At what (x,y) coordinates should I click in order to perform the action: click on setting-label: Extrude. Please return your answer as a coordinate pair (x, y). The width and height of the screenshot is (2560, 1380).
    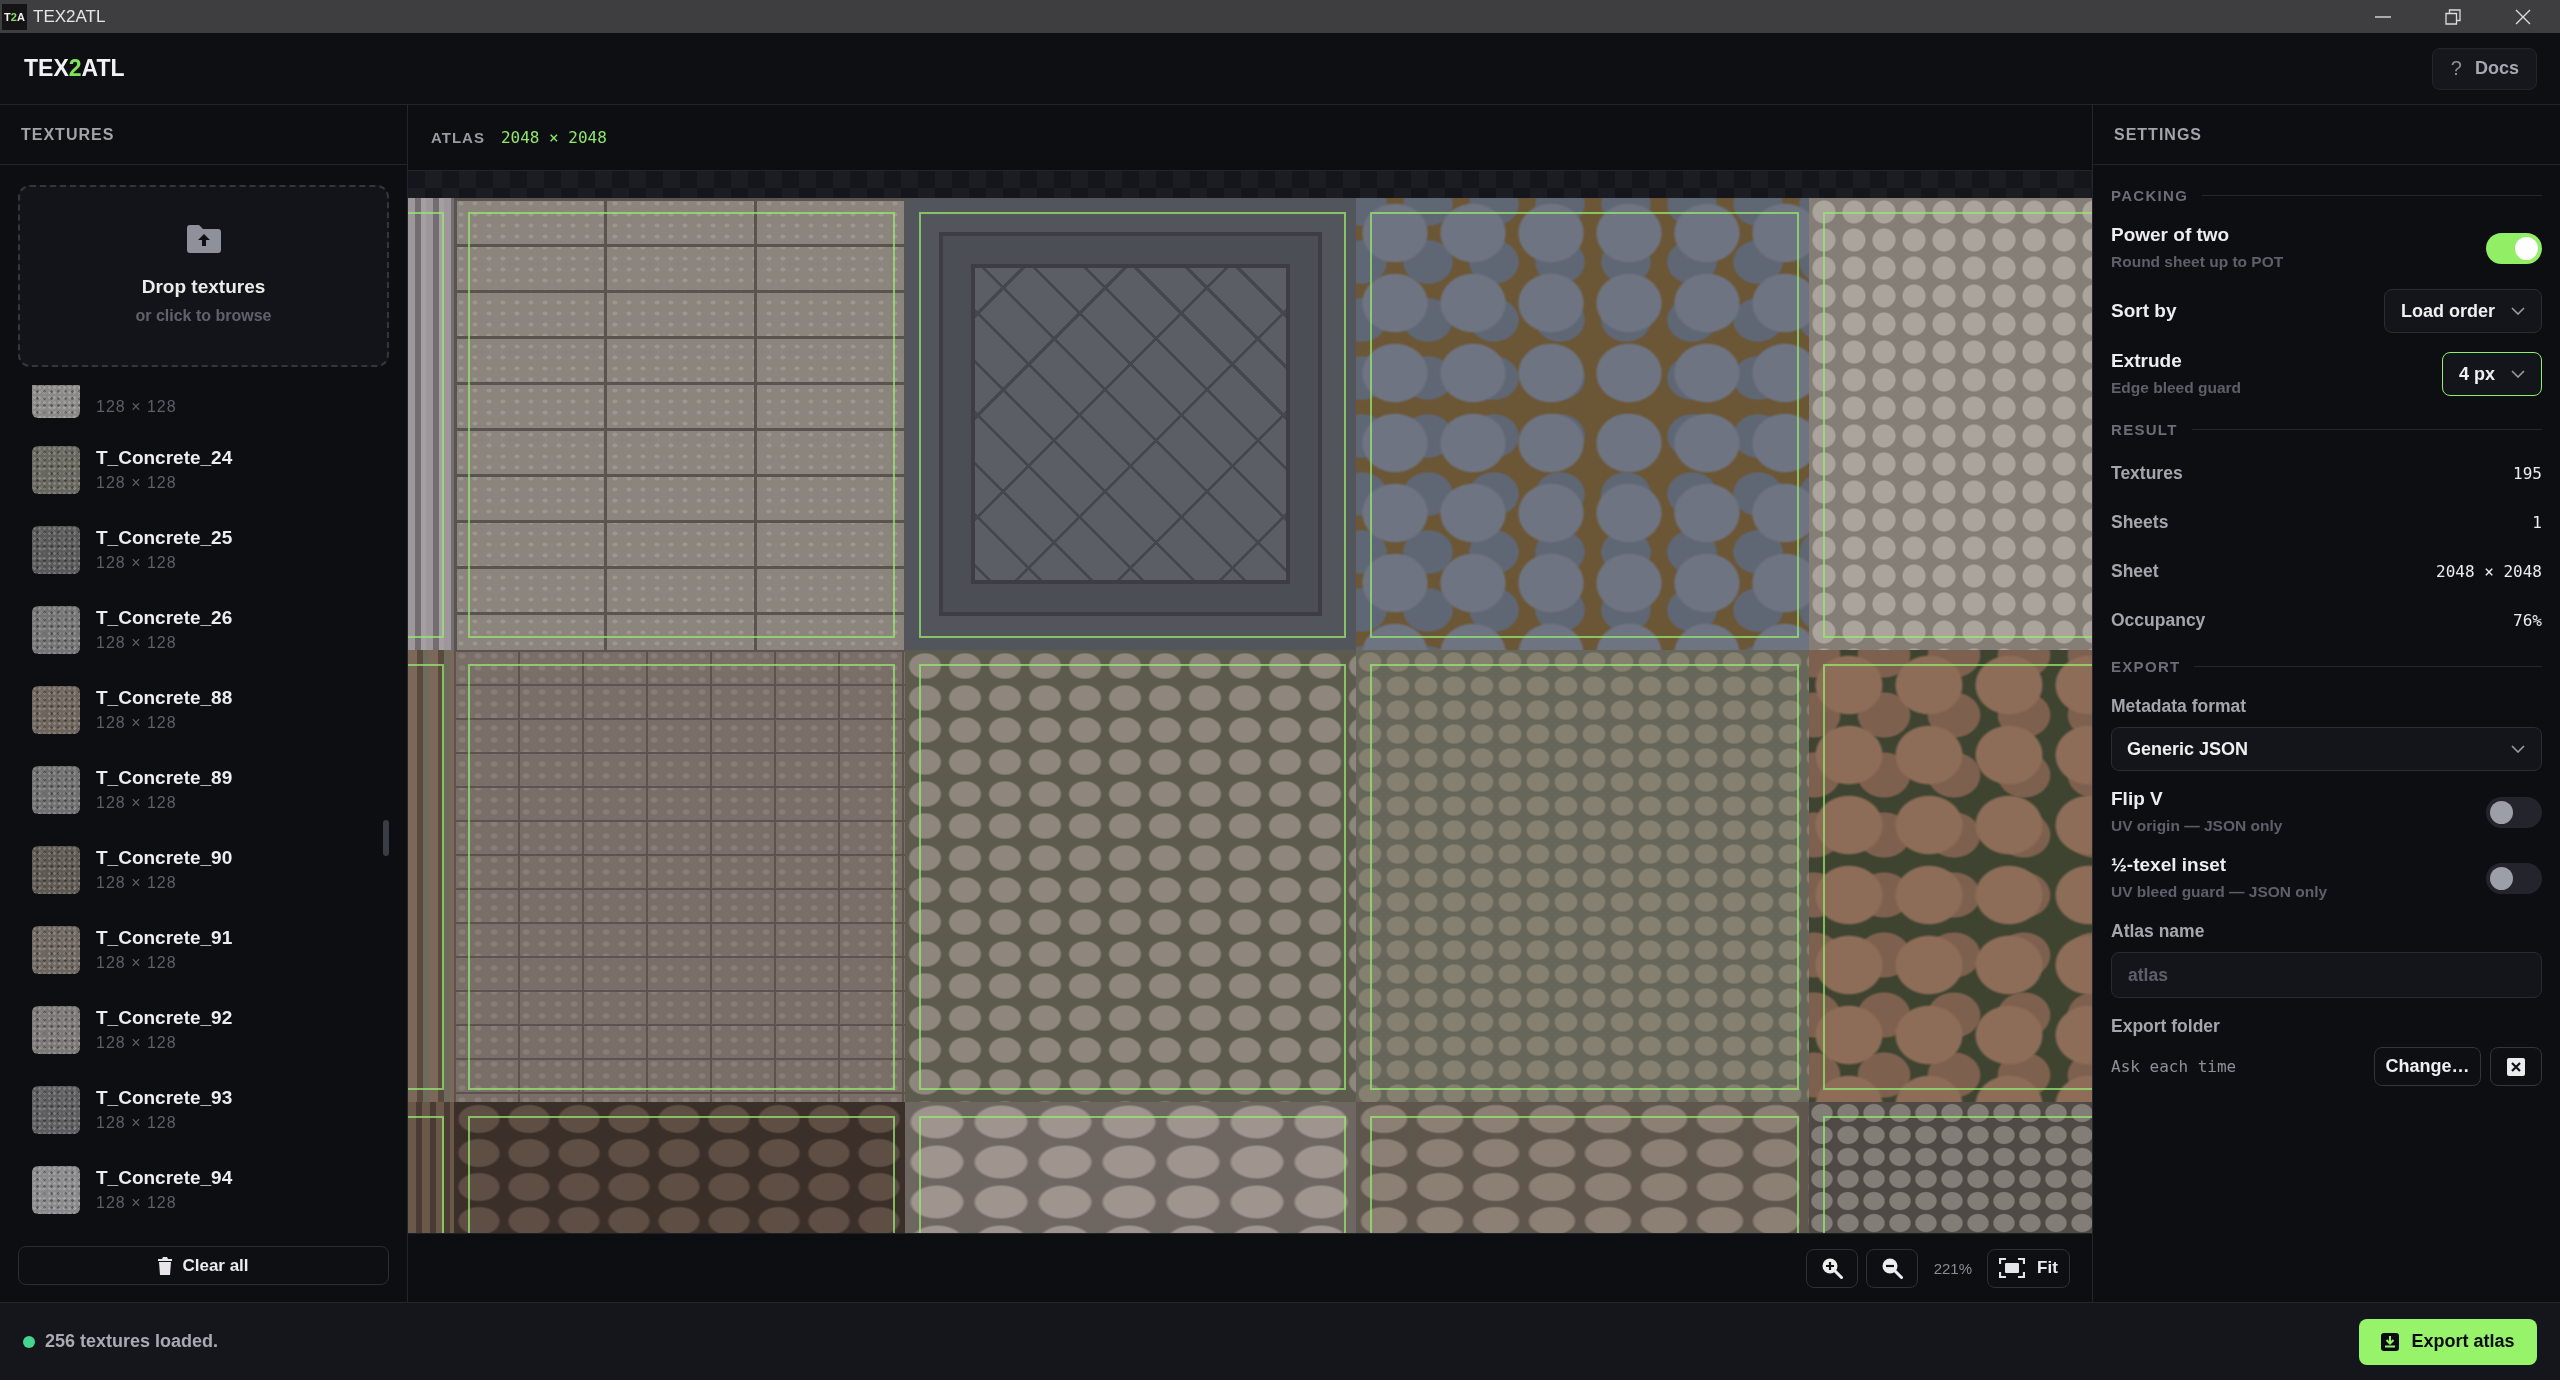
    Looking at the image, I should click on (2147, 361).